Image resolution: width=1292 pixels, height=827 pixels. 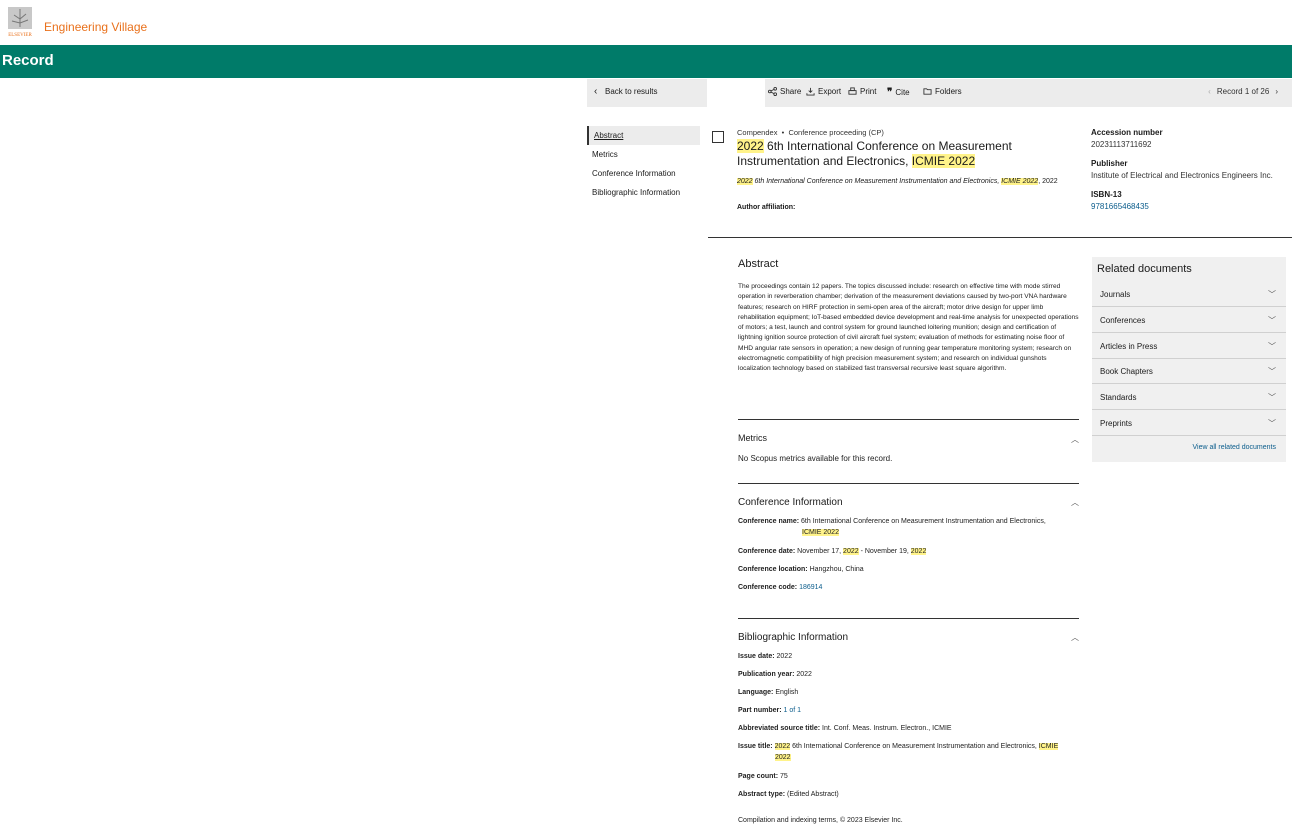 I want to click on conference-code-link: 186914, so click(x=810, y=587).